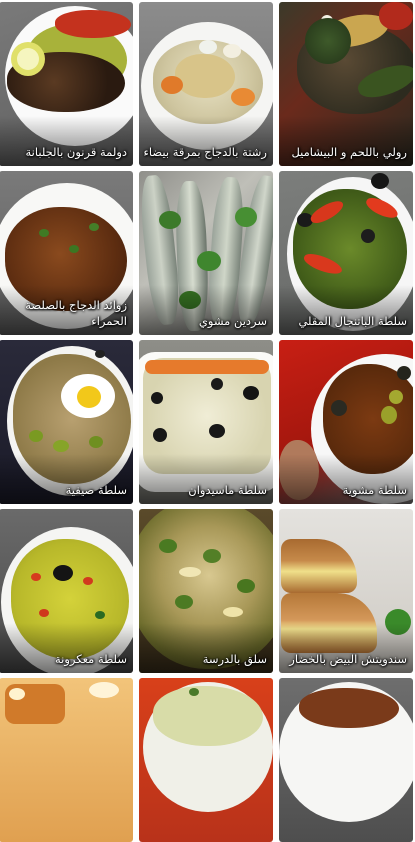 Image resolution: width=415 pixels, height=842 pixels. Describe the element at coordinates (232, 321) in the screenshot. I see `recipe-title: سردين مشوي` at that location.